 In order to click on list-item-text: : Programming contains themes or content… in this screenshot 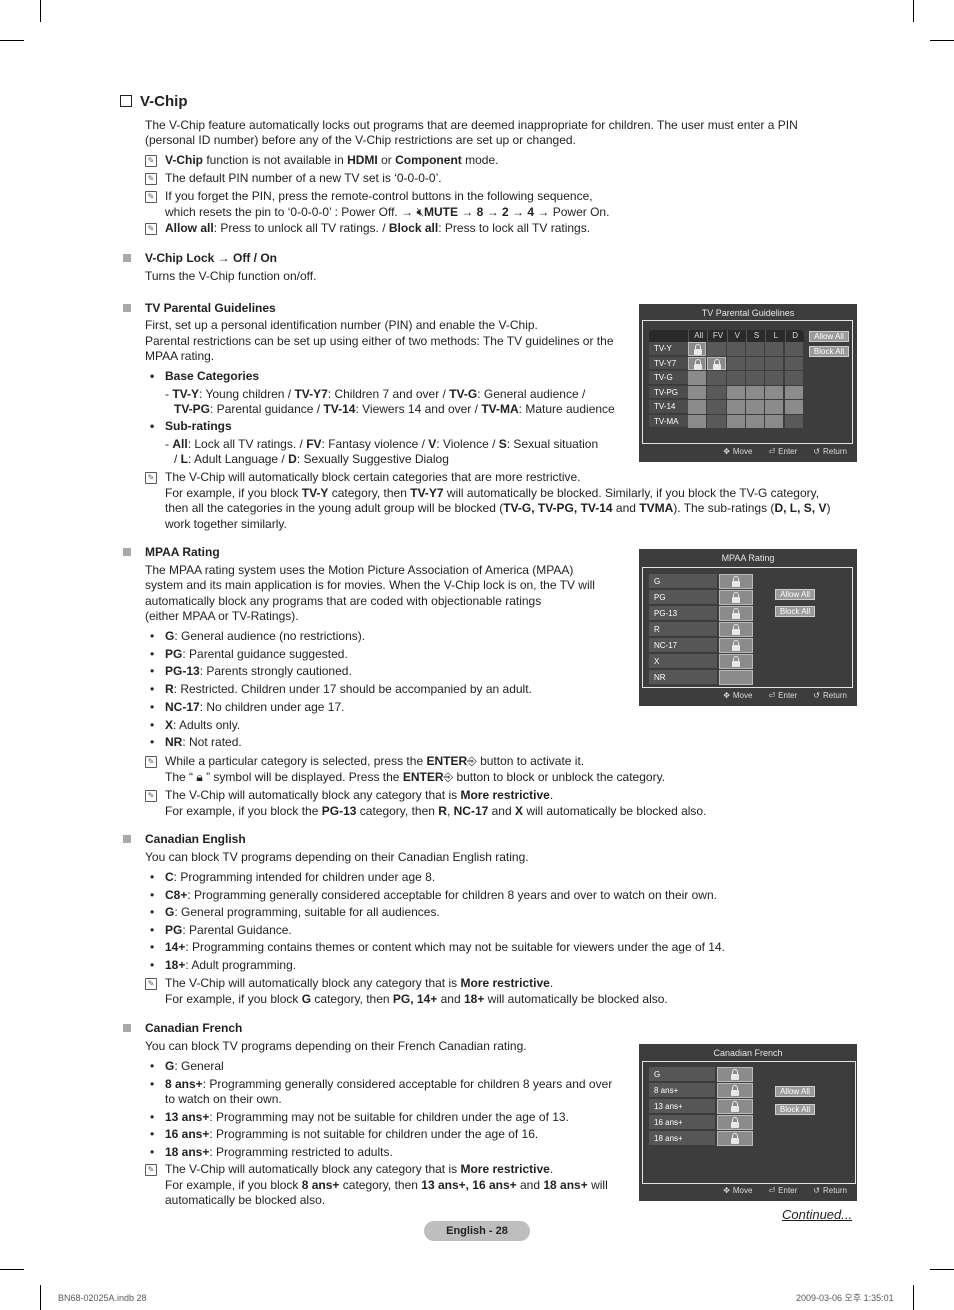, I will do `click(455, 947)`.